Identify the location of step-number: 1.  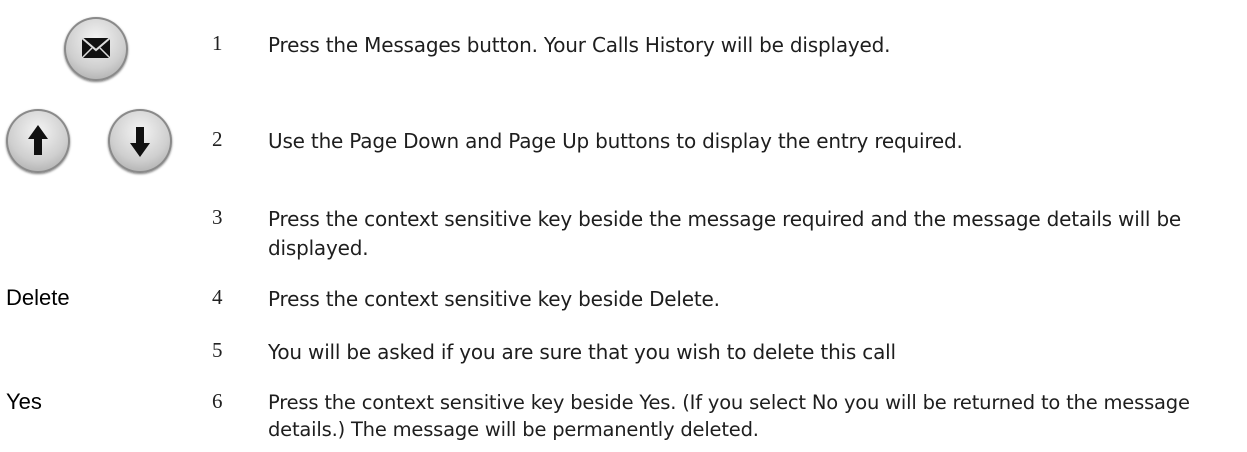
(217, 43).